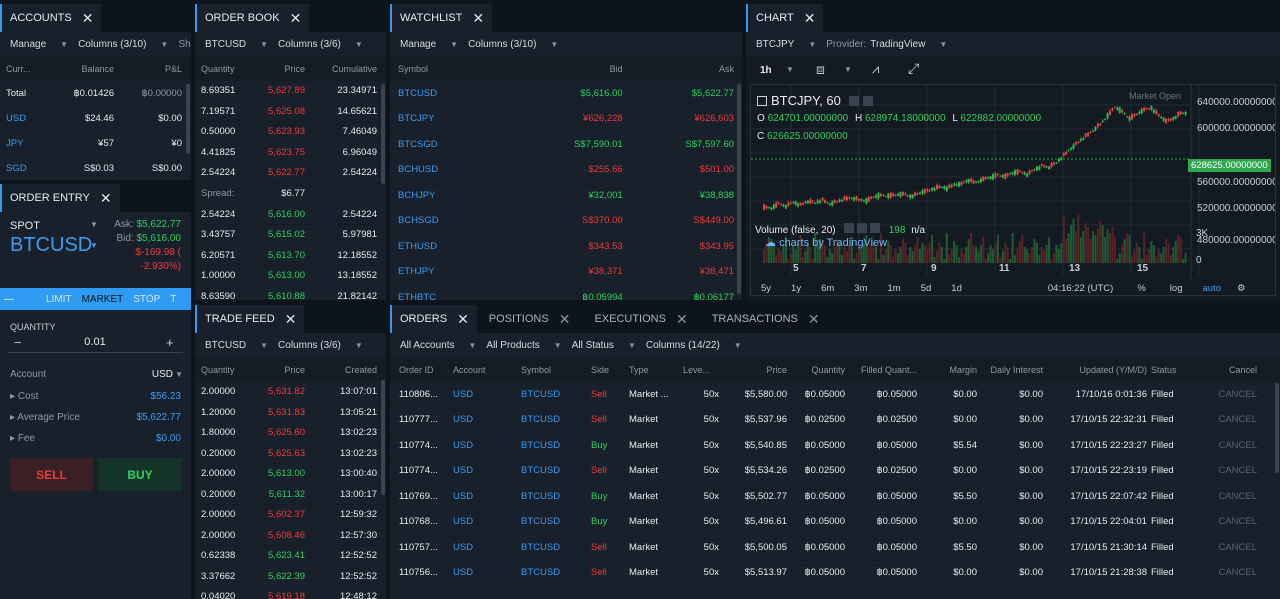 This screenshot has width=1280, height=599. What do you see at coordinates (184, 44) in the screenshot?
I see `show-button: Show` at bounding box center [184, 44].